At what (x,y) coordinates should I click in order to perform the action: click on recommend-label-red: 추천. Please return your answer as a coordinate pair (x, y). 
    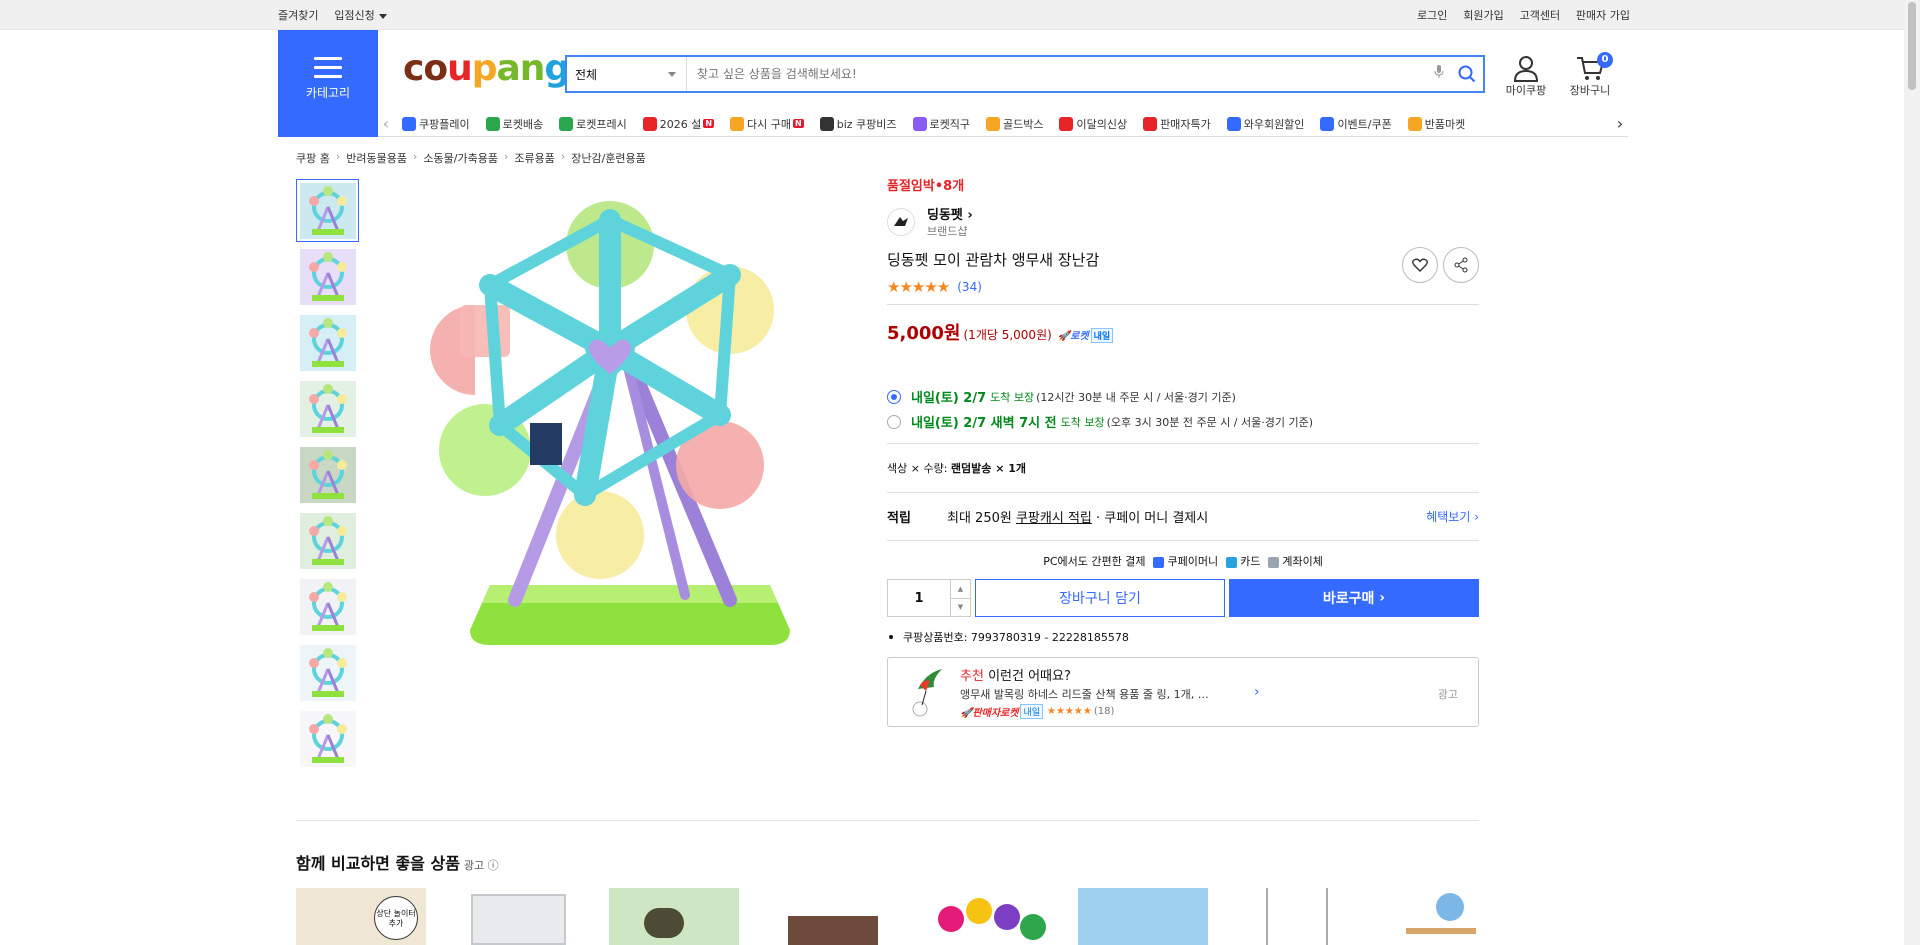
    Looking at the image, I should click on (972, 676).